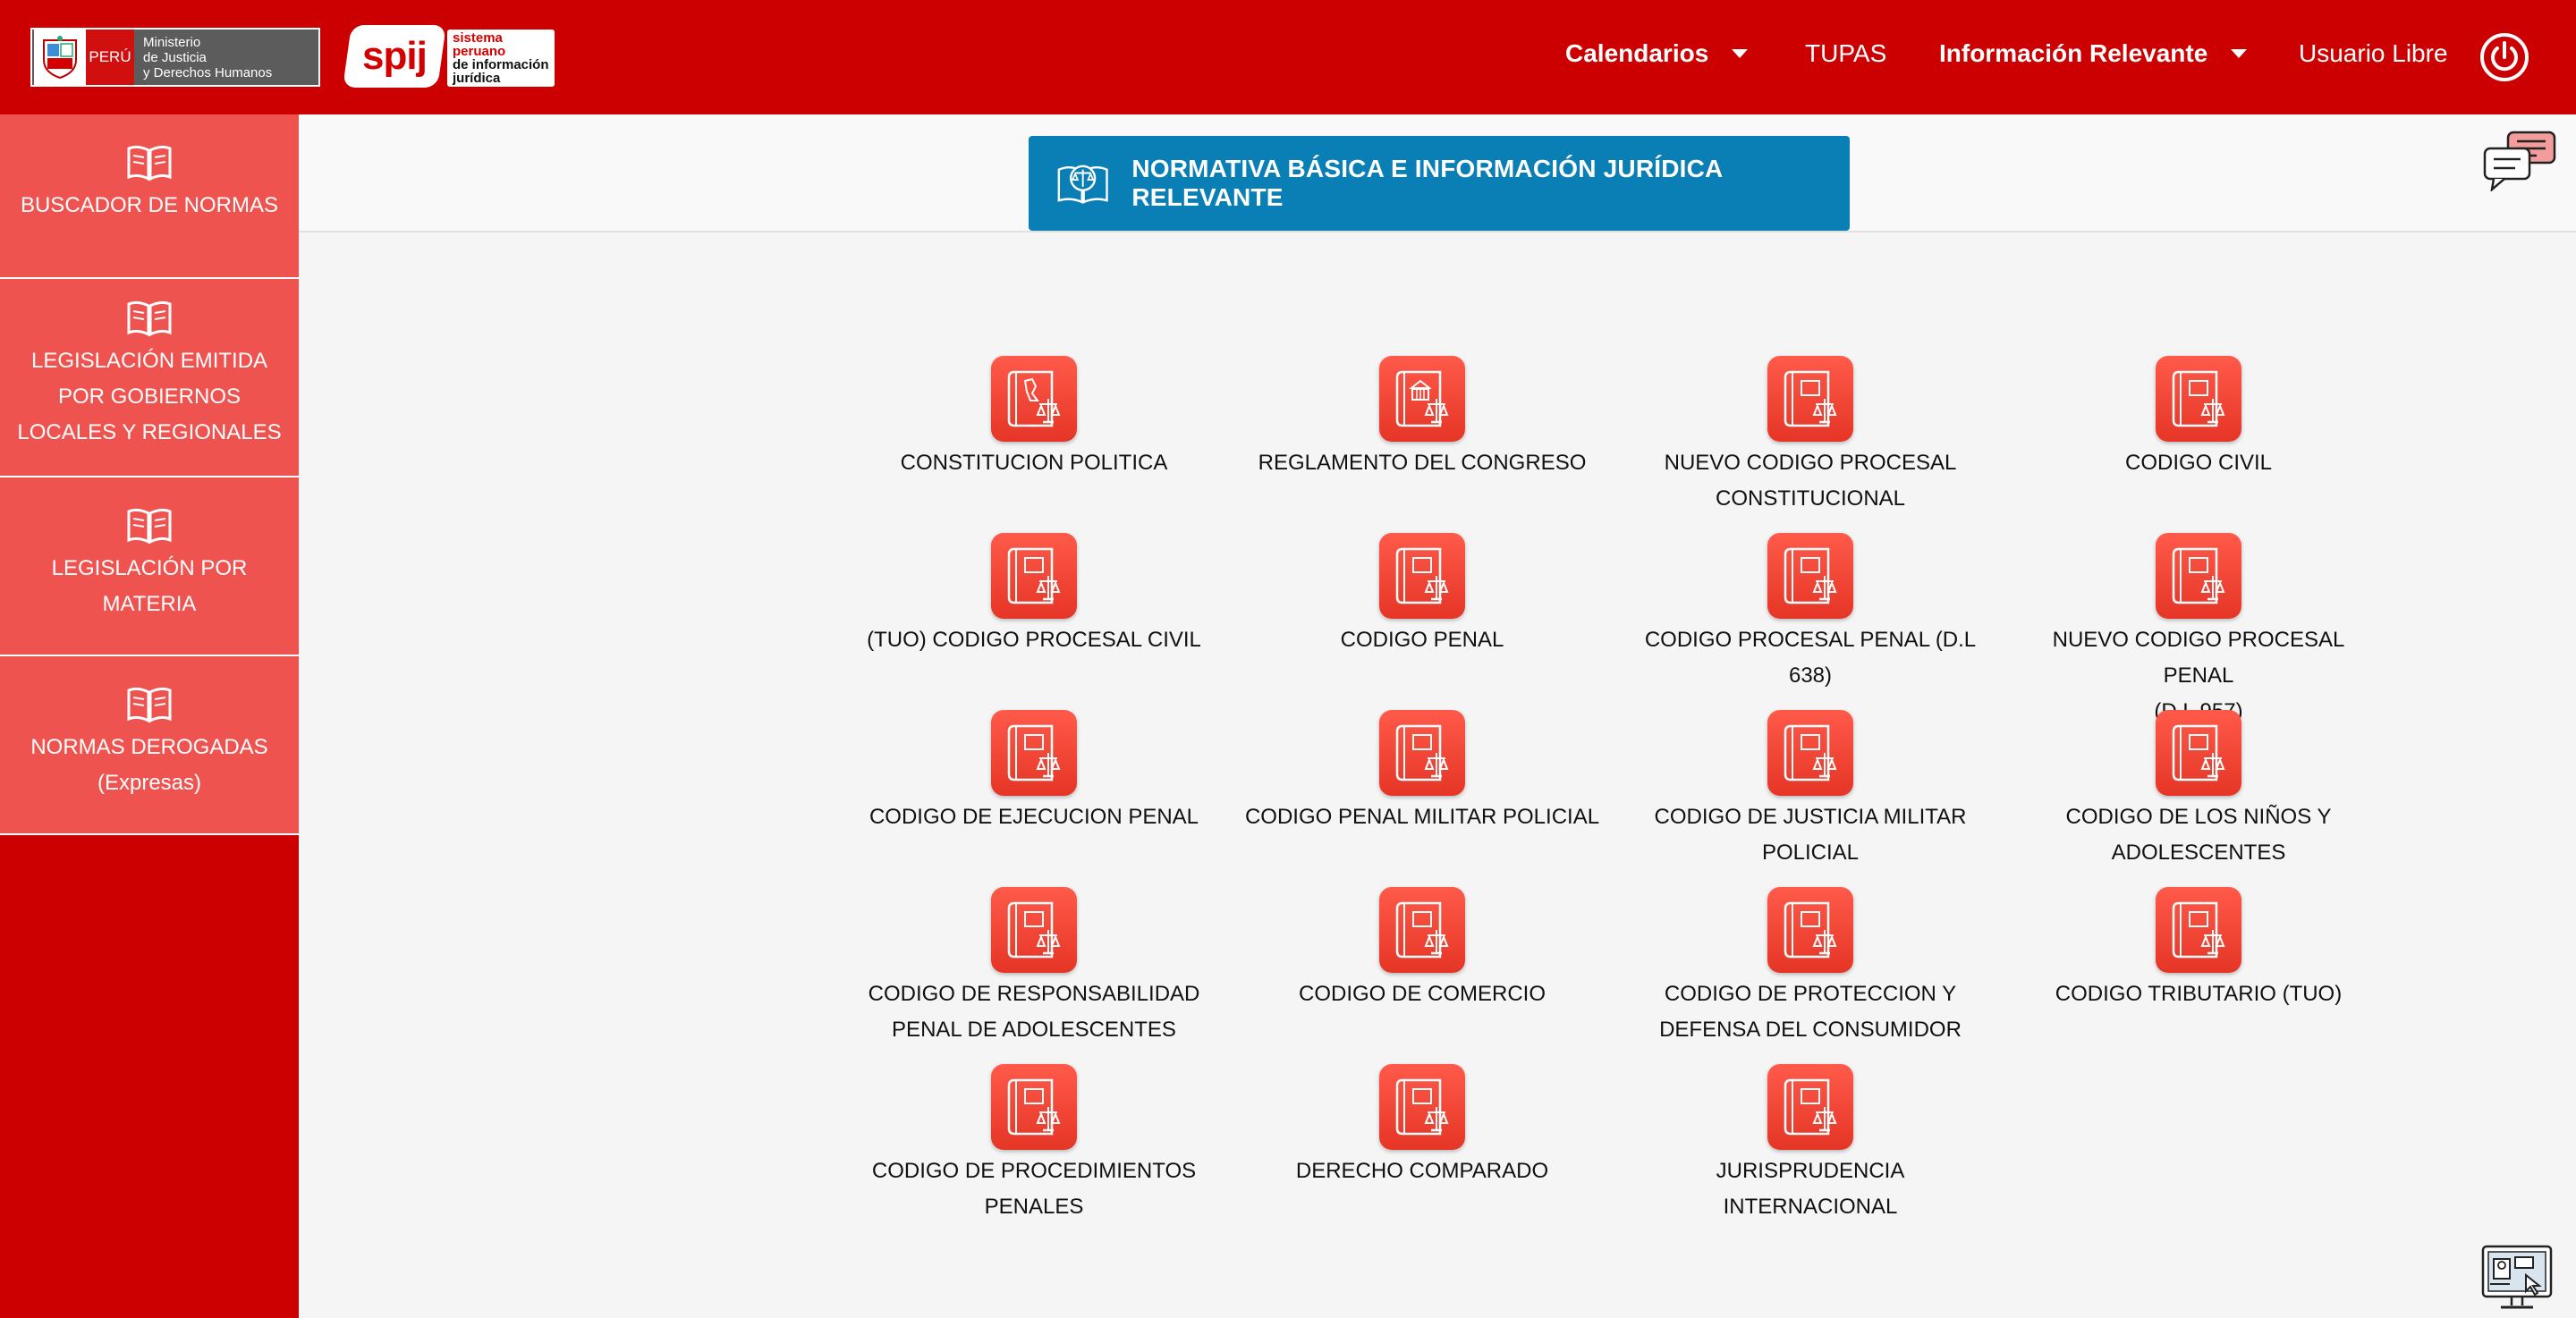  Describe the element at coordinates (2504, 57) in the screenshot. I see `power-icon` at that location.